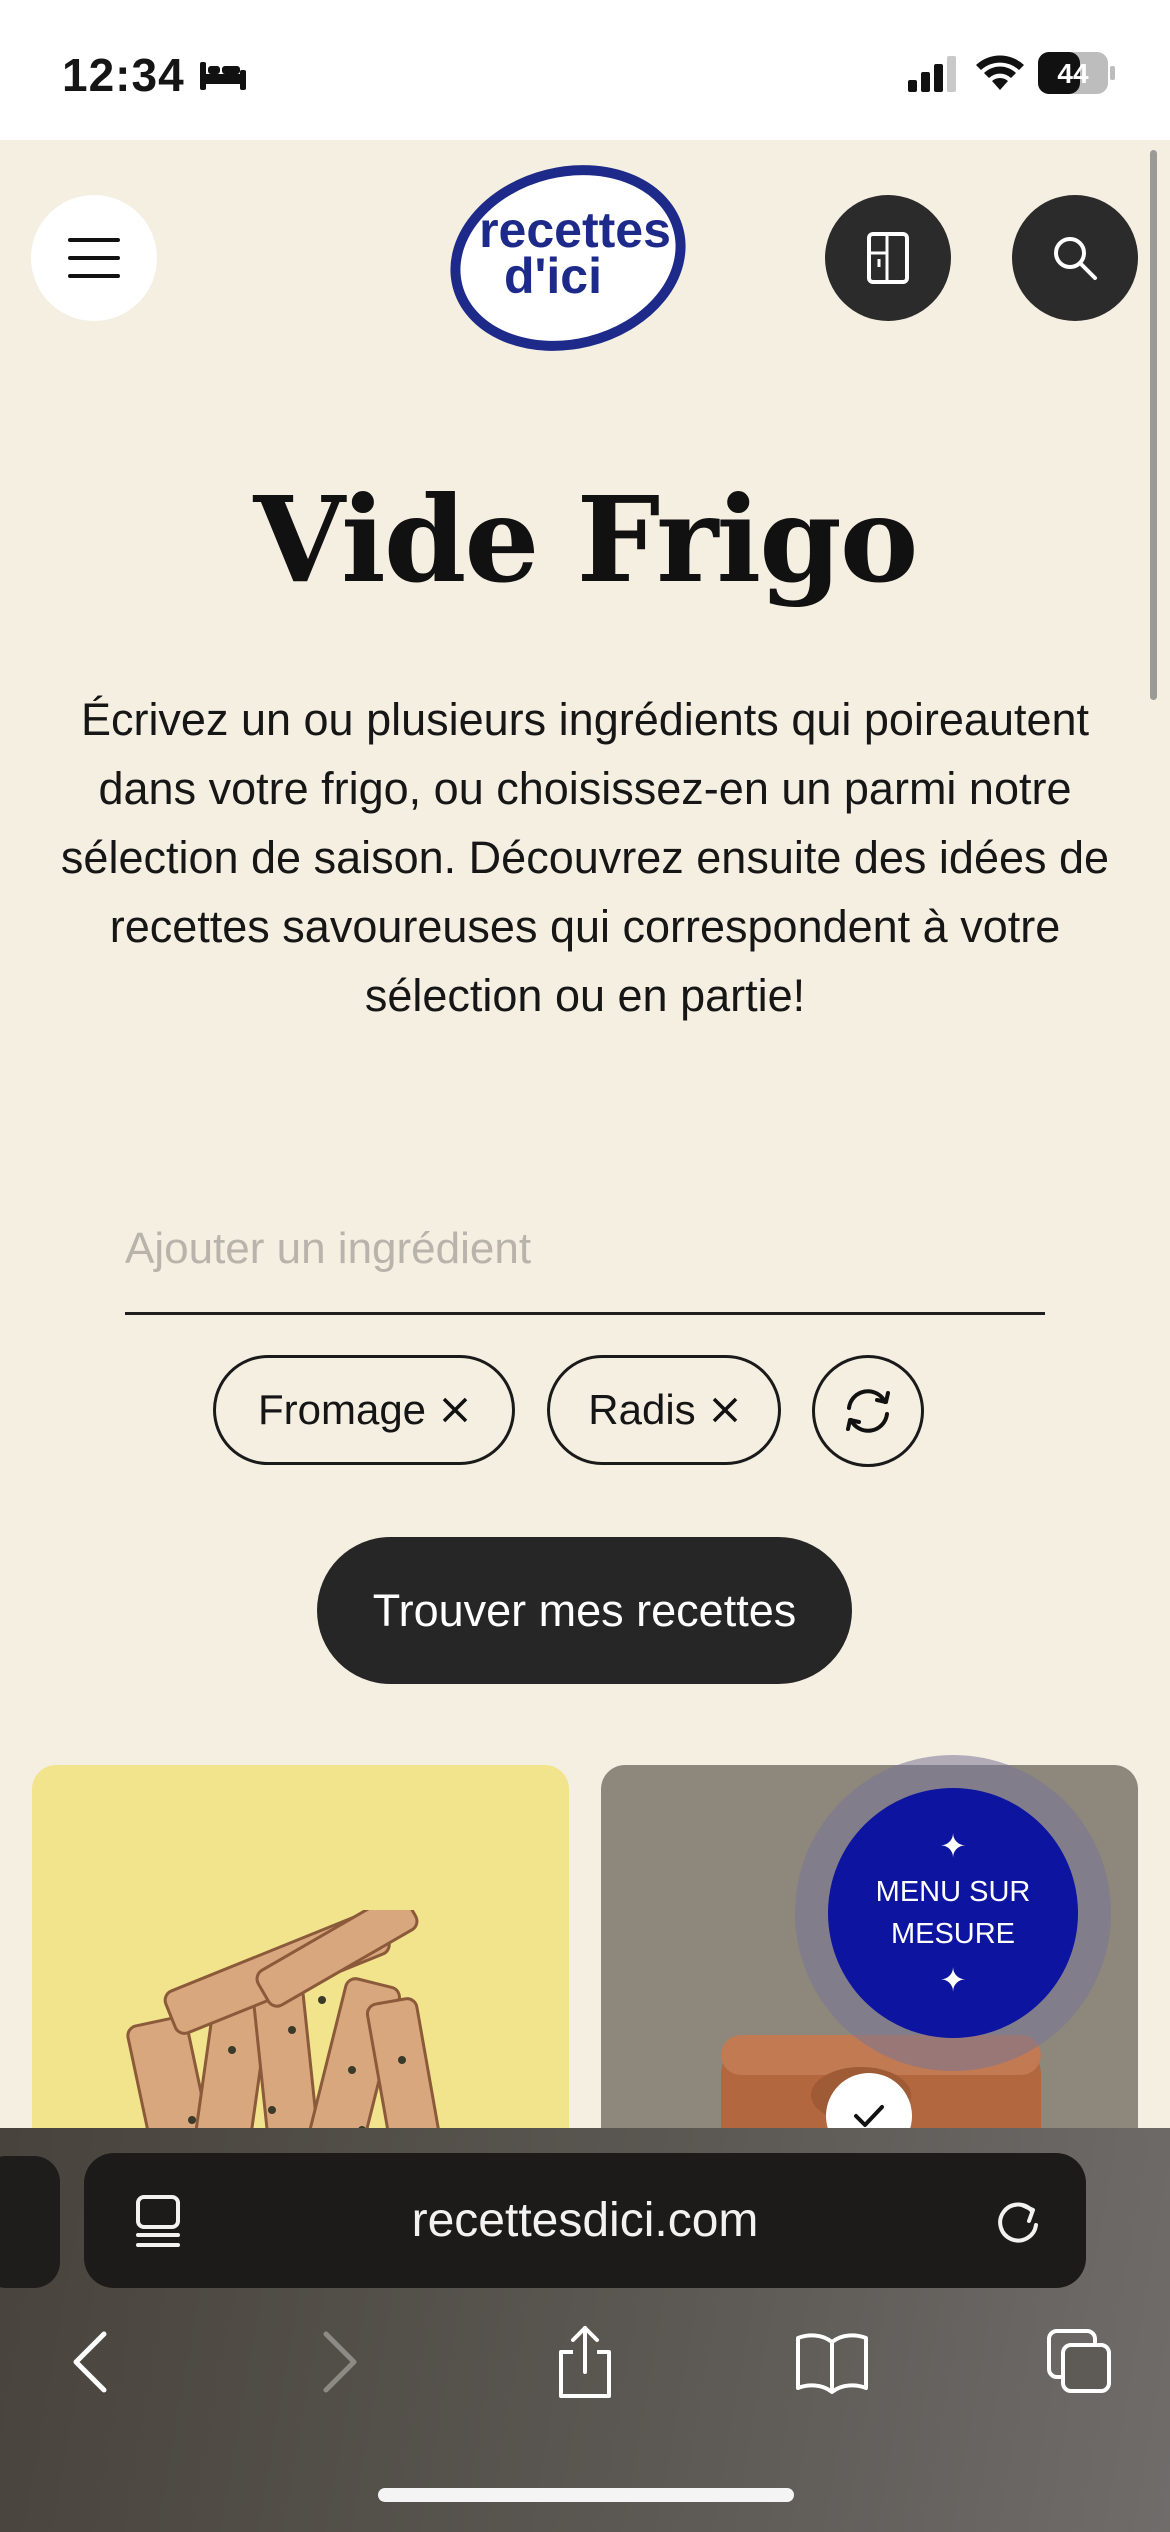 The width and height of the screenshot is (1170, 2532). Describe the element at coordinates (342, 1409) in the screenshot. I see `chip-label: Fromage` at that location.